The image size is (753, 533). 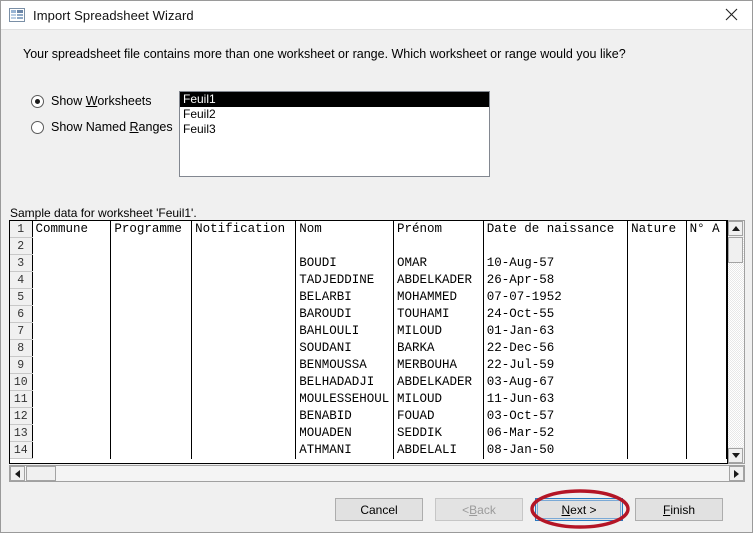 What do you see at coordinates (21, 297) in the screenshot?
I see `row-number: 5` at bounding box center [21, 297].